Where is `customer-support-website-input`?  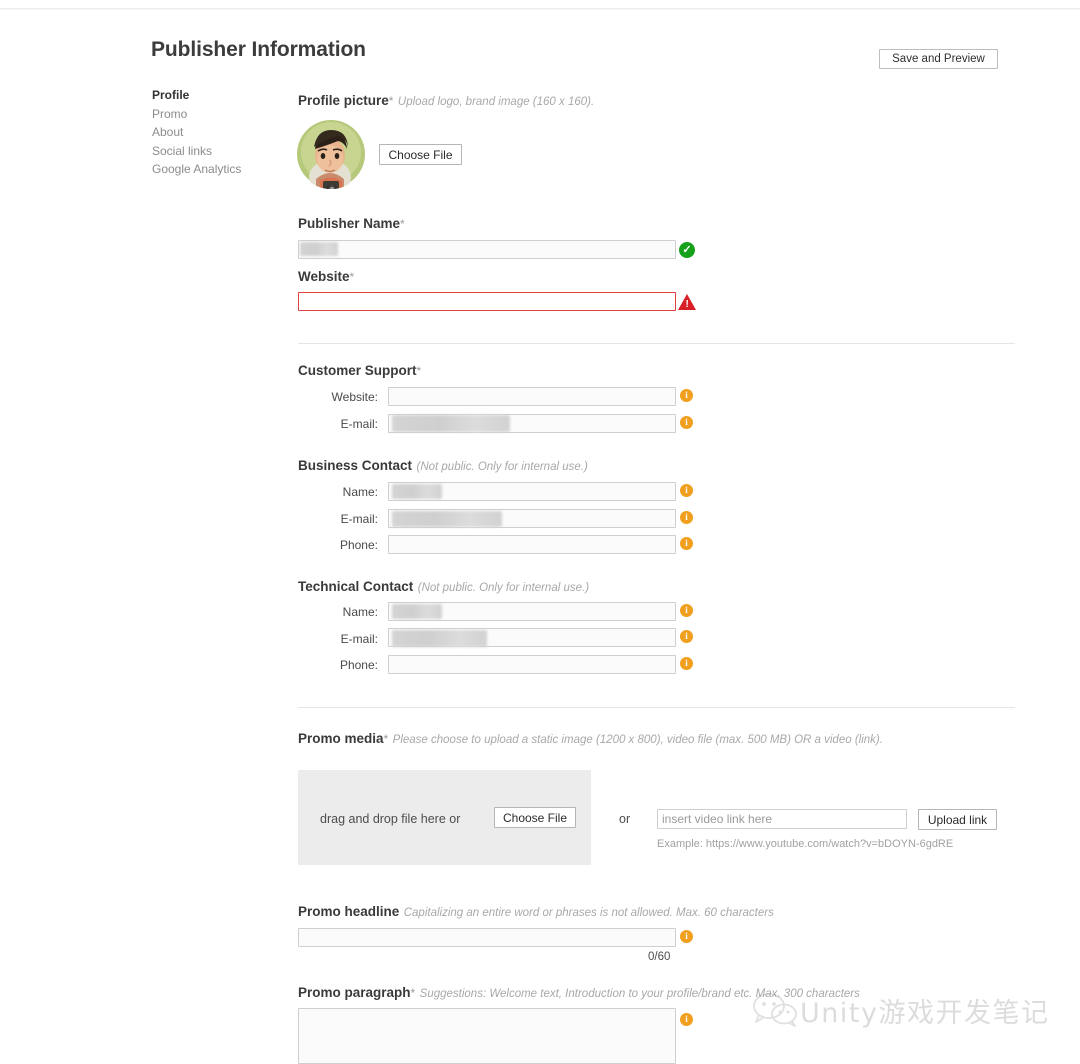
customer-support-website-input is located at coordinates (532, 396).